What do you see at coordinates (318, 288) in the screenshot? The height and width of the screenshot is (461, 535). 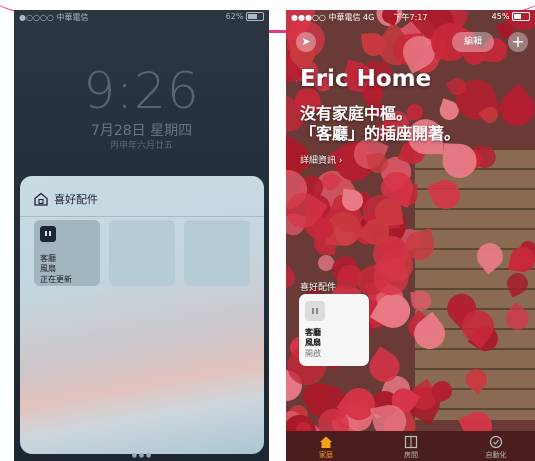 I see `favorites-heading: 喜好配件` at bounding box center [318, 288].